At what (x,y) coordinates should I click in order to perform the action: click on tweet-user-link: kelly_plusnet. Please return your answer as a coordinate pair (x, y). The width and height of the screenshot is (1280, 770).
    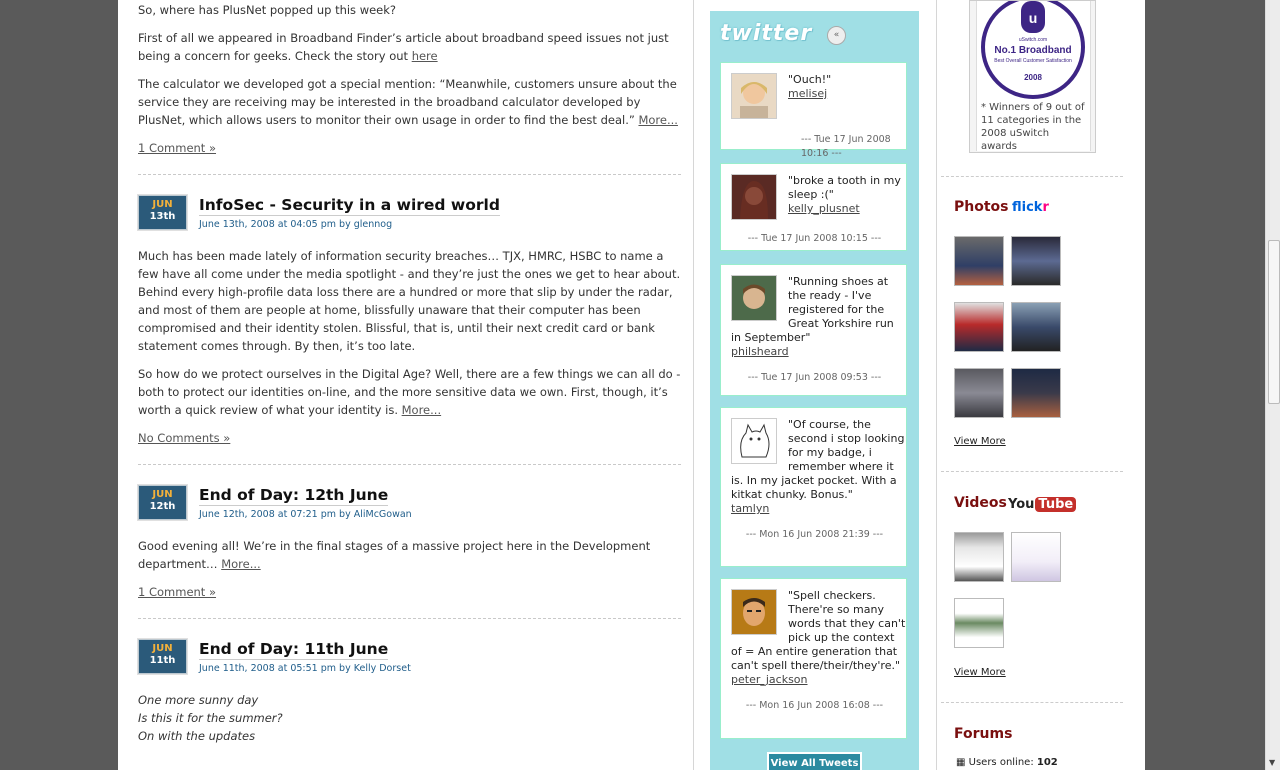
    Looking at the image, I should click on (824, 209).